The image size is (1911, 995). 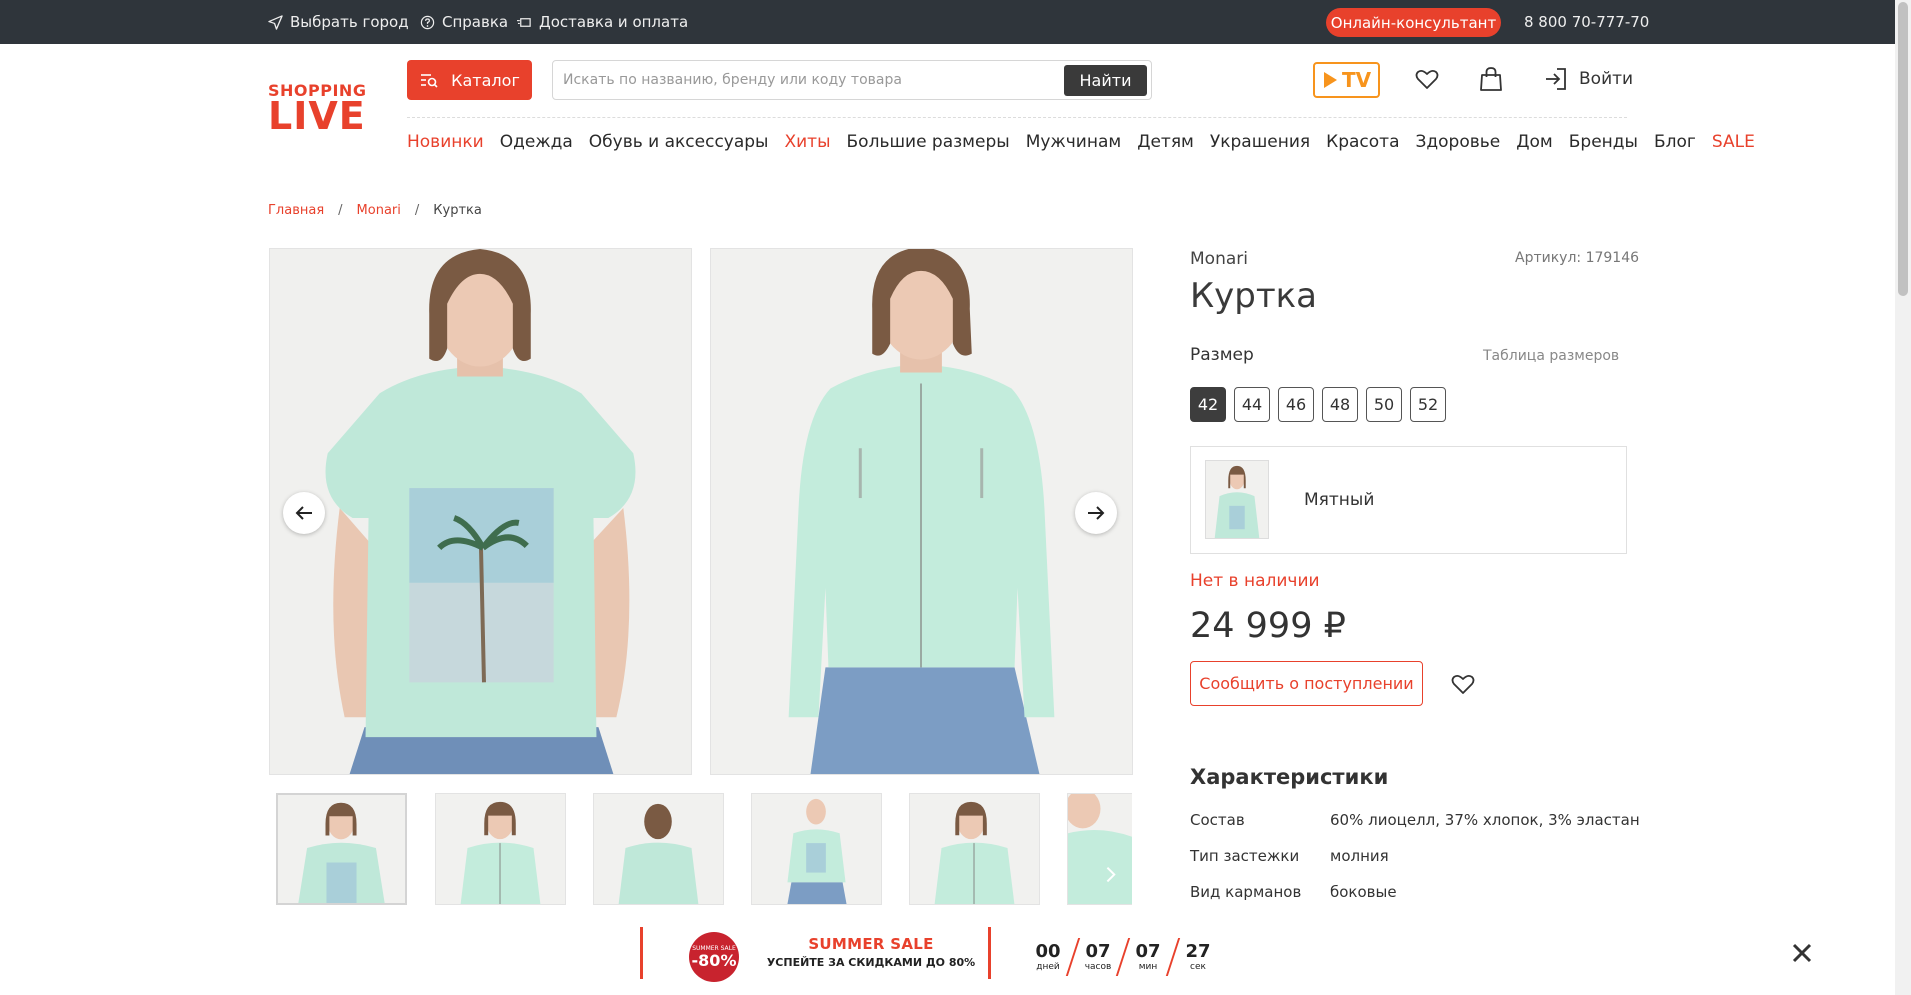 I want to click on size-option: 52, so click(x=1428, y=404).